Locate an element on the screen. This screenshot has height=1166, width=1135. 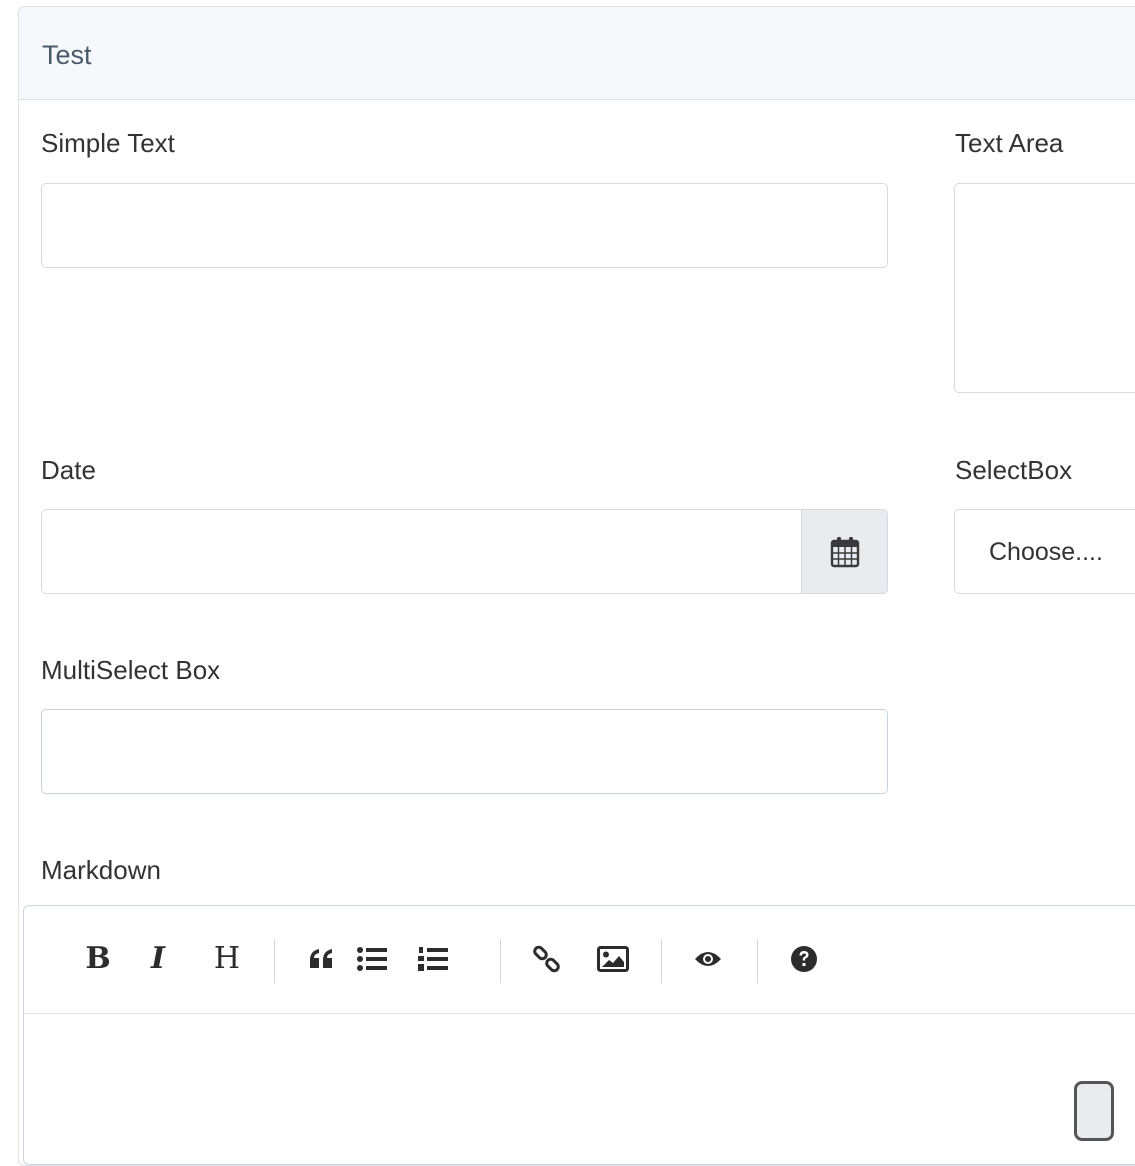
unordered-list-button is located at coordinates (372, 959).